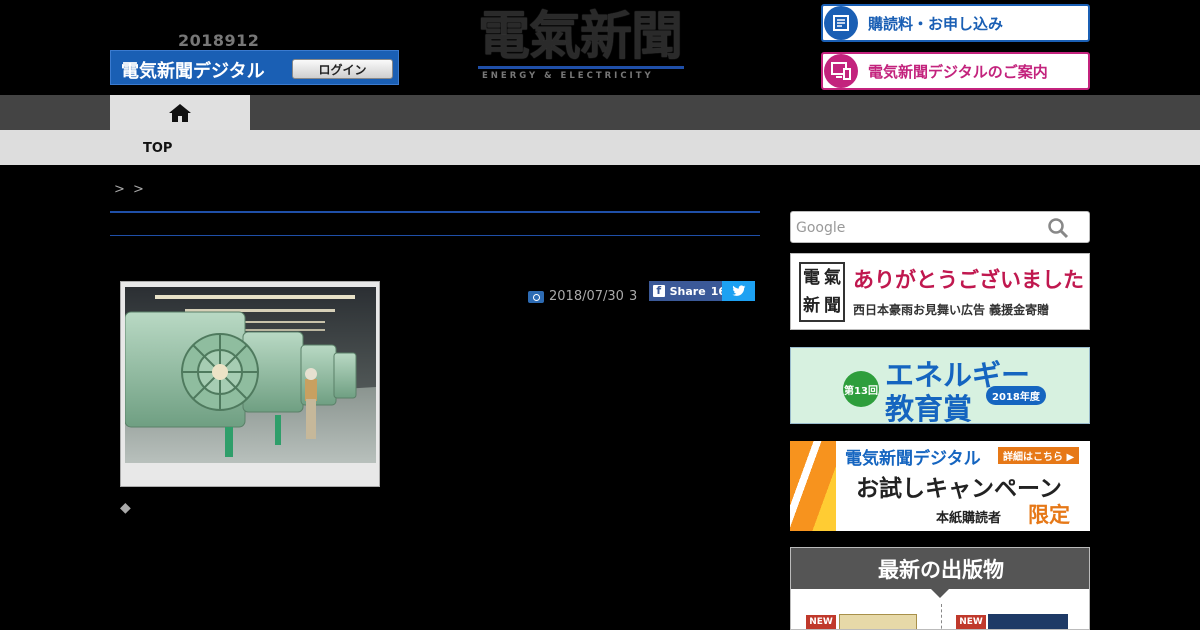 This screenshot has height=630, width=1200. What do you see at coordinates (633, 296) in the screenshot?
I see `article-meta-count: 3` at bounding box center [633, 296].